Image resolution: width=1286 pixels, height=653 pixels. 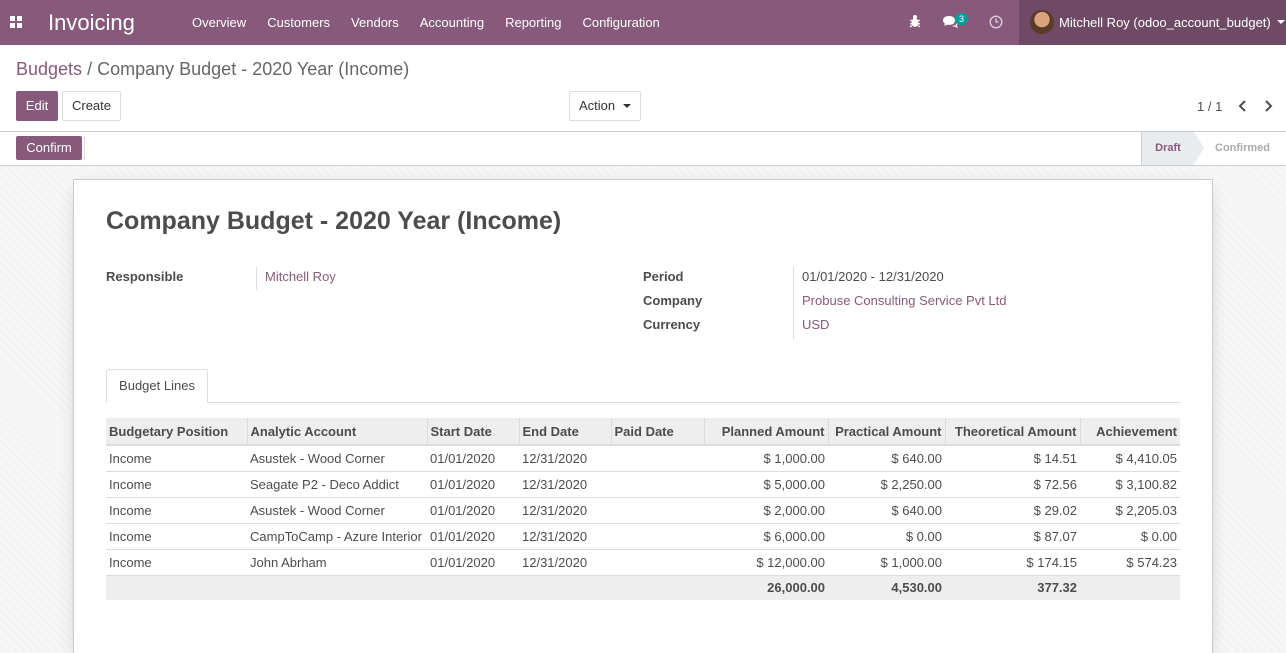 What do you see at coordinates (256, 278) in the screenshot?
I see `responsible-field-divider` at bounding box center [256, 278].